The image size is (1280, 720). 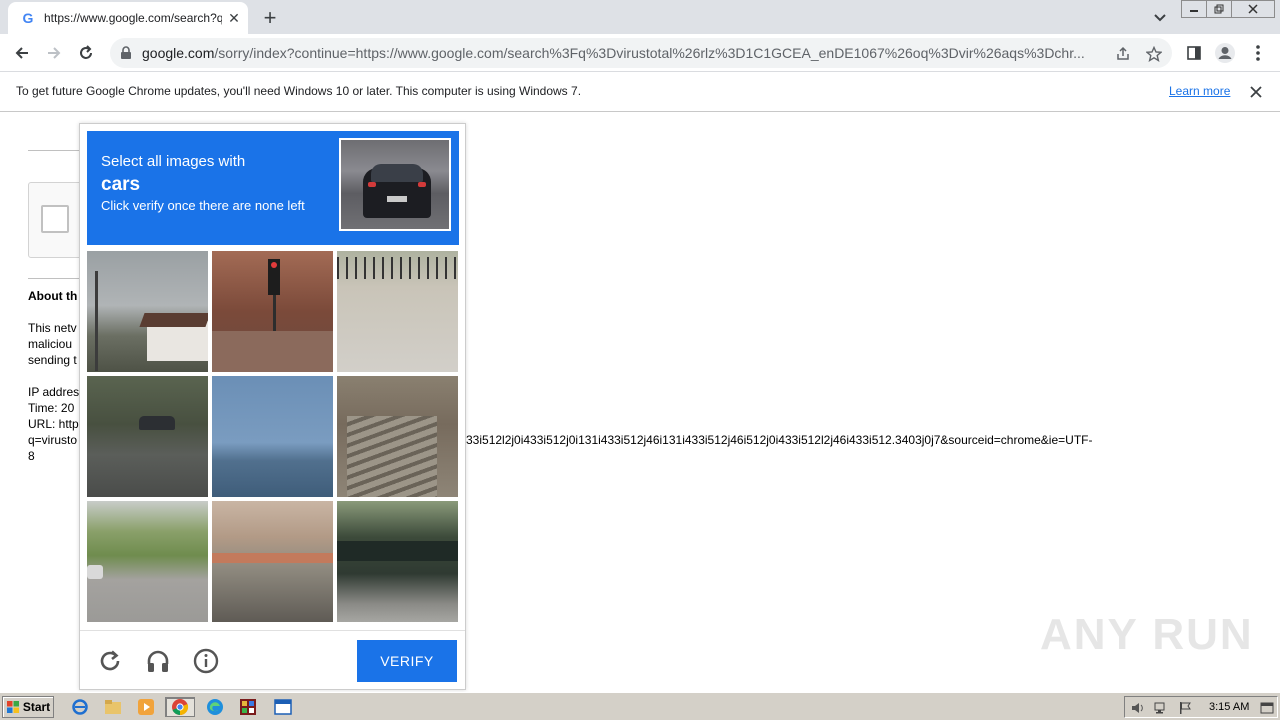 I want to click on google-favicon-icon: G, so click(x=28, y=18).